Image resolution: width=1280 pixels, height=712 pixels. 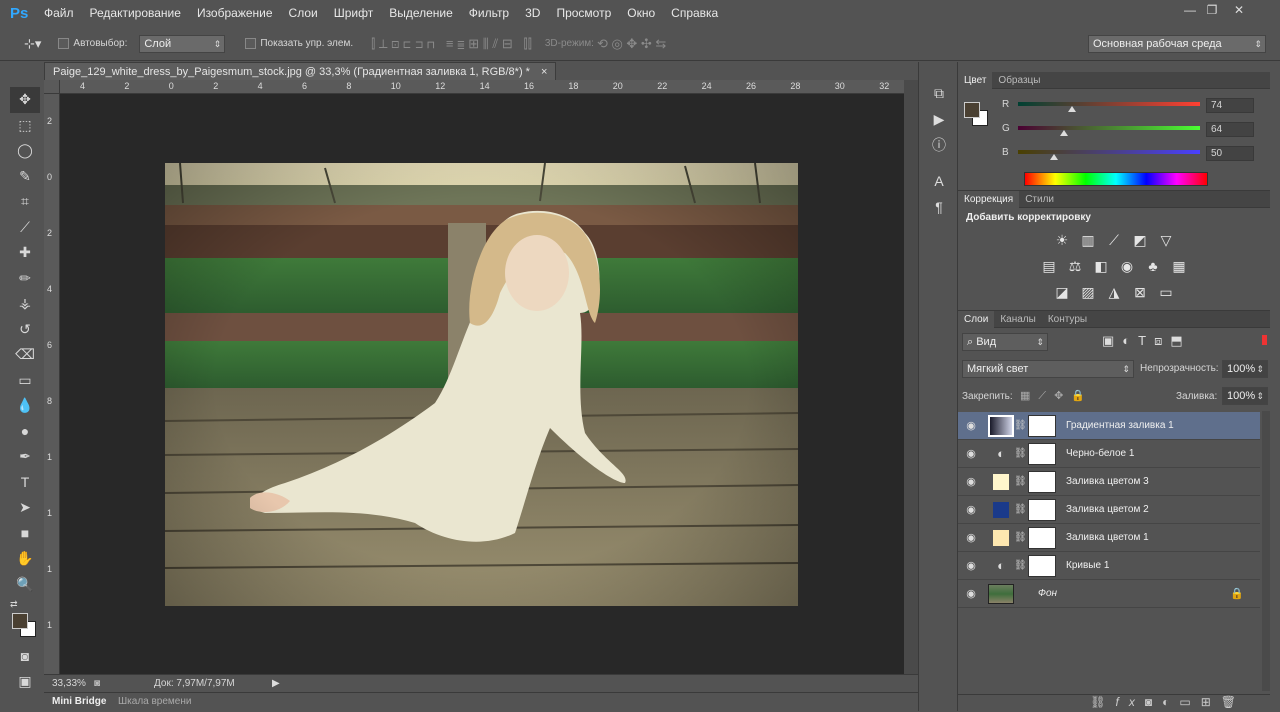 What do you see at coordinates (1109, 594) in the screenshot?
I see `layer-row: ◉ Фон 🔒` at bounding box center [1109, 594].